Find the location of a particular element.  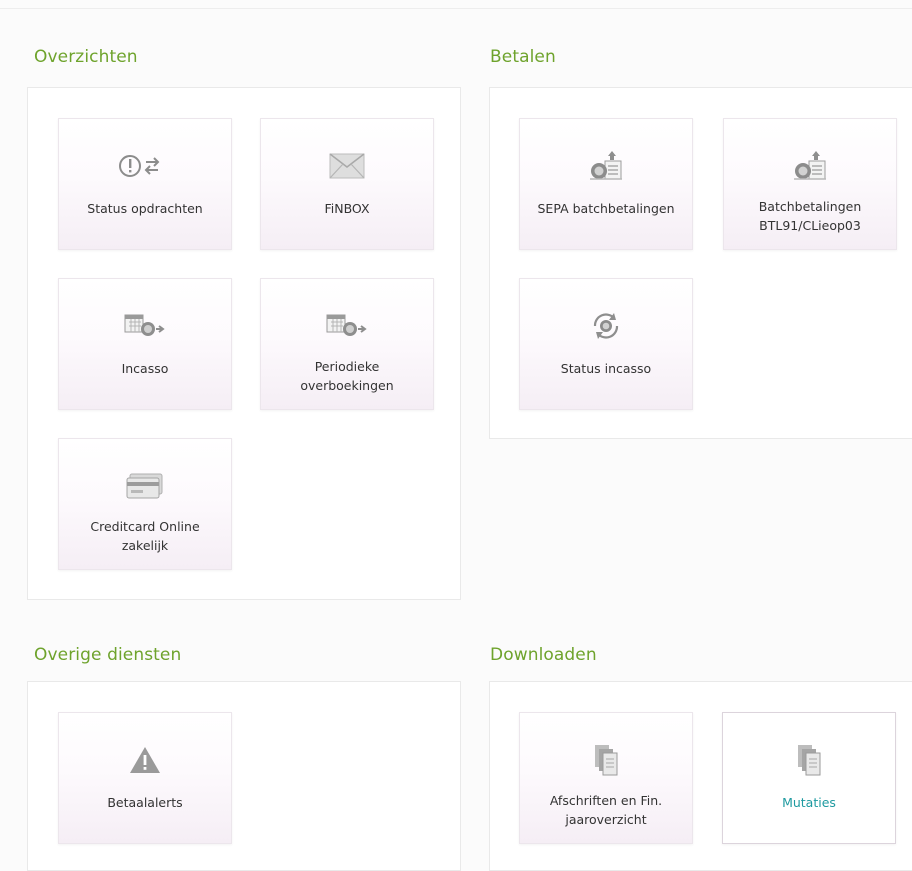

tile-batchbetalingen-btl91: Batchbetalingen BTL91/CLieop03 is located at coordinates (810, 184).